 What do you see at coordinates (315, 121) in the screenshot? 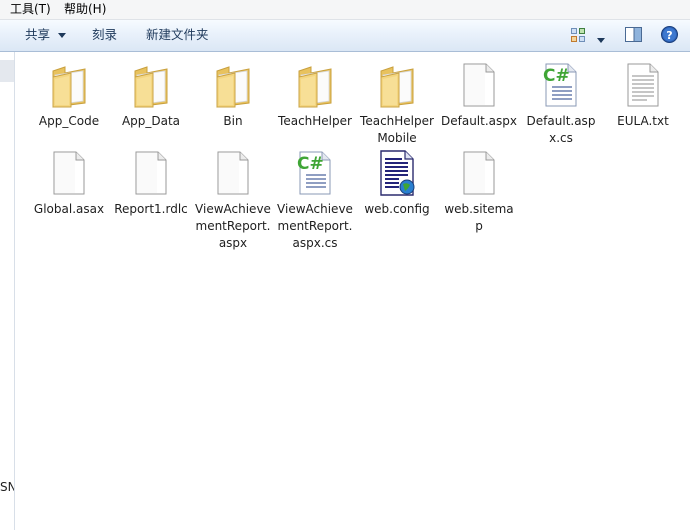
I see `file-name-label: TeachHelper` at bounding box center [315, 121].